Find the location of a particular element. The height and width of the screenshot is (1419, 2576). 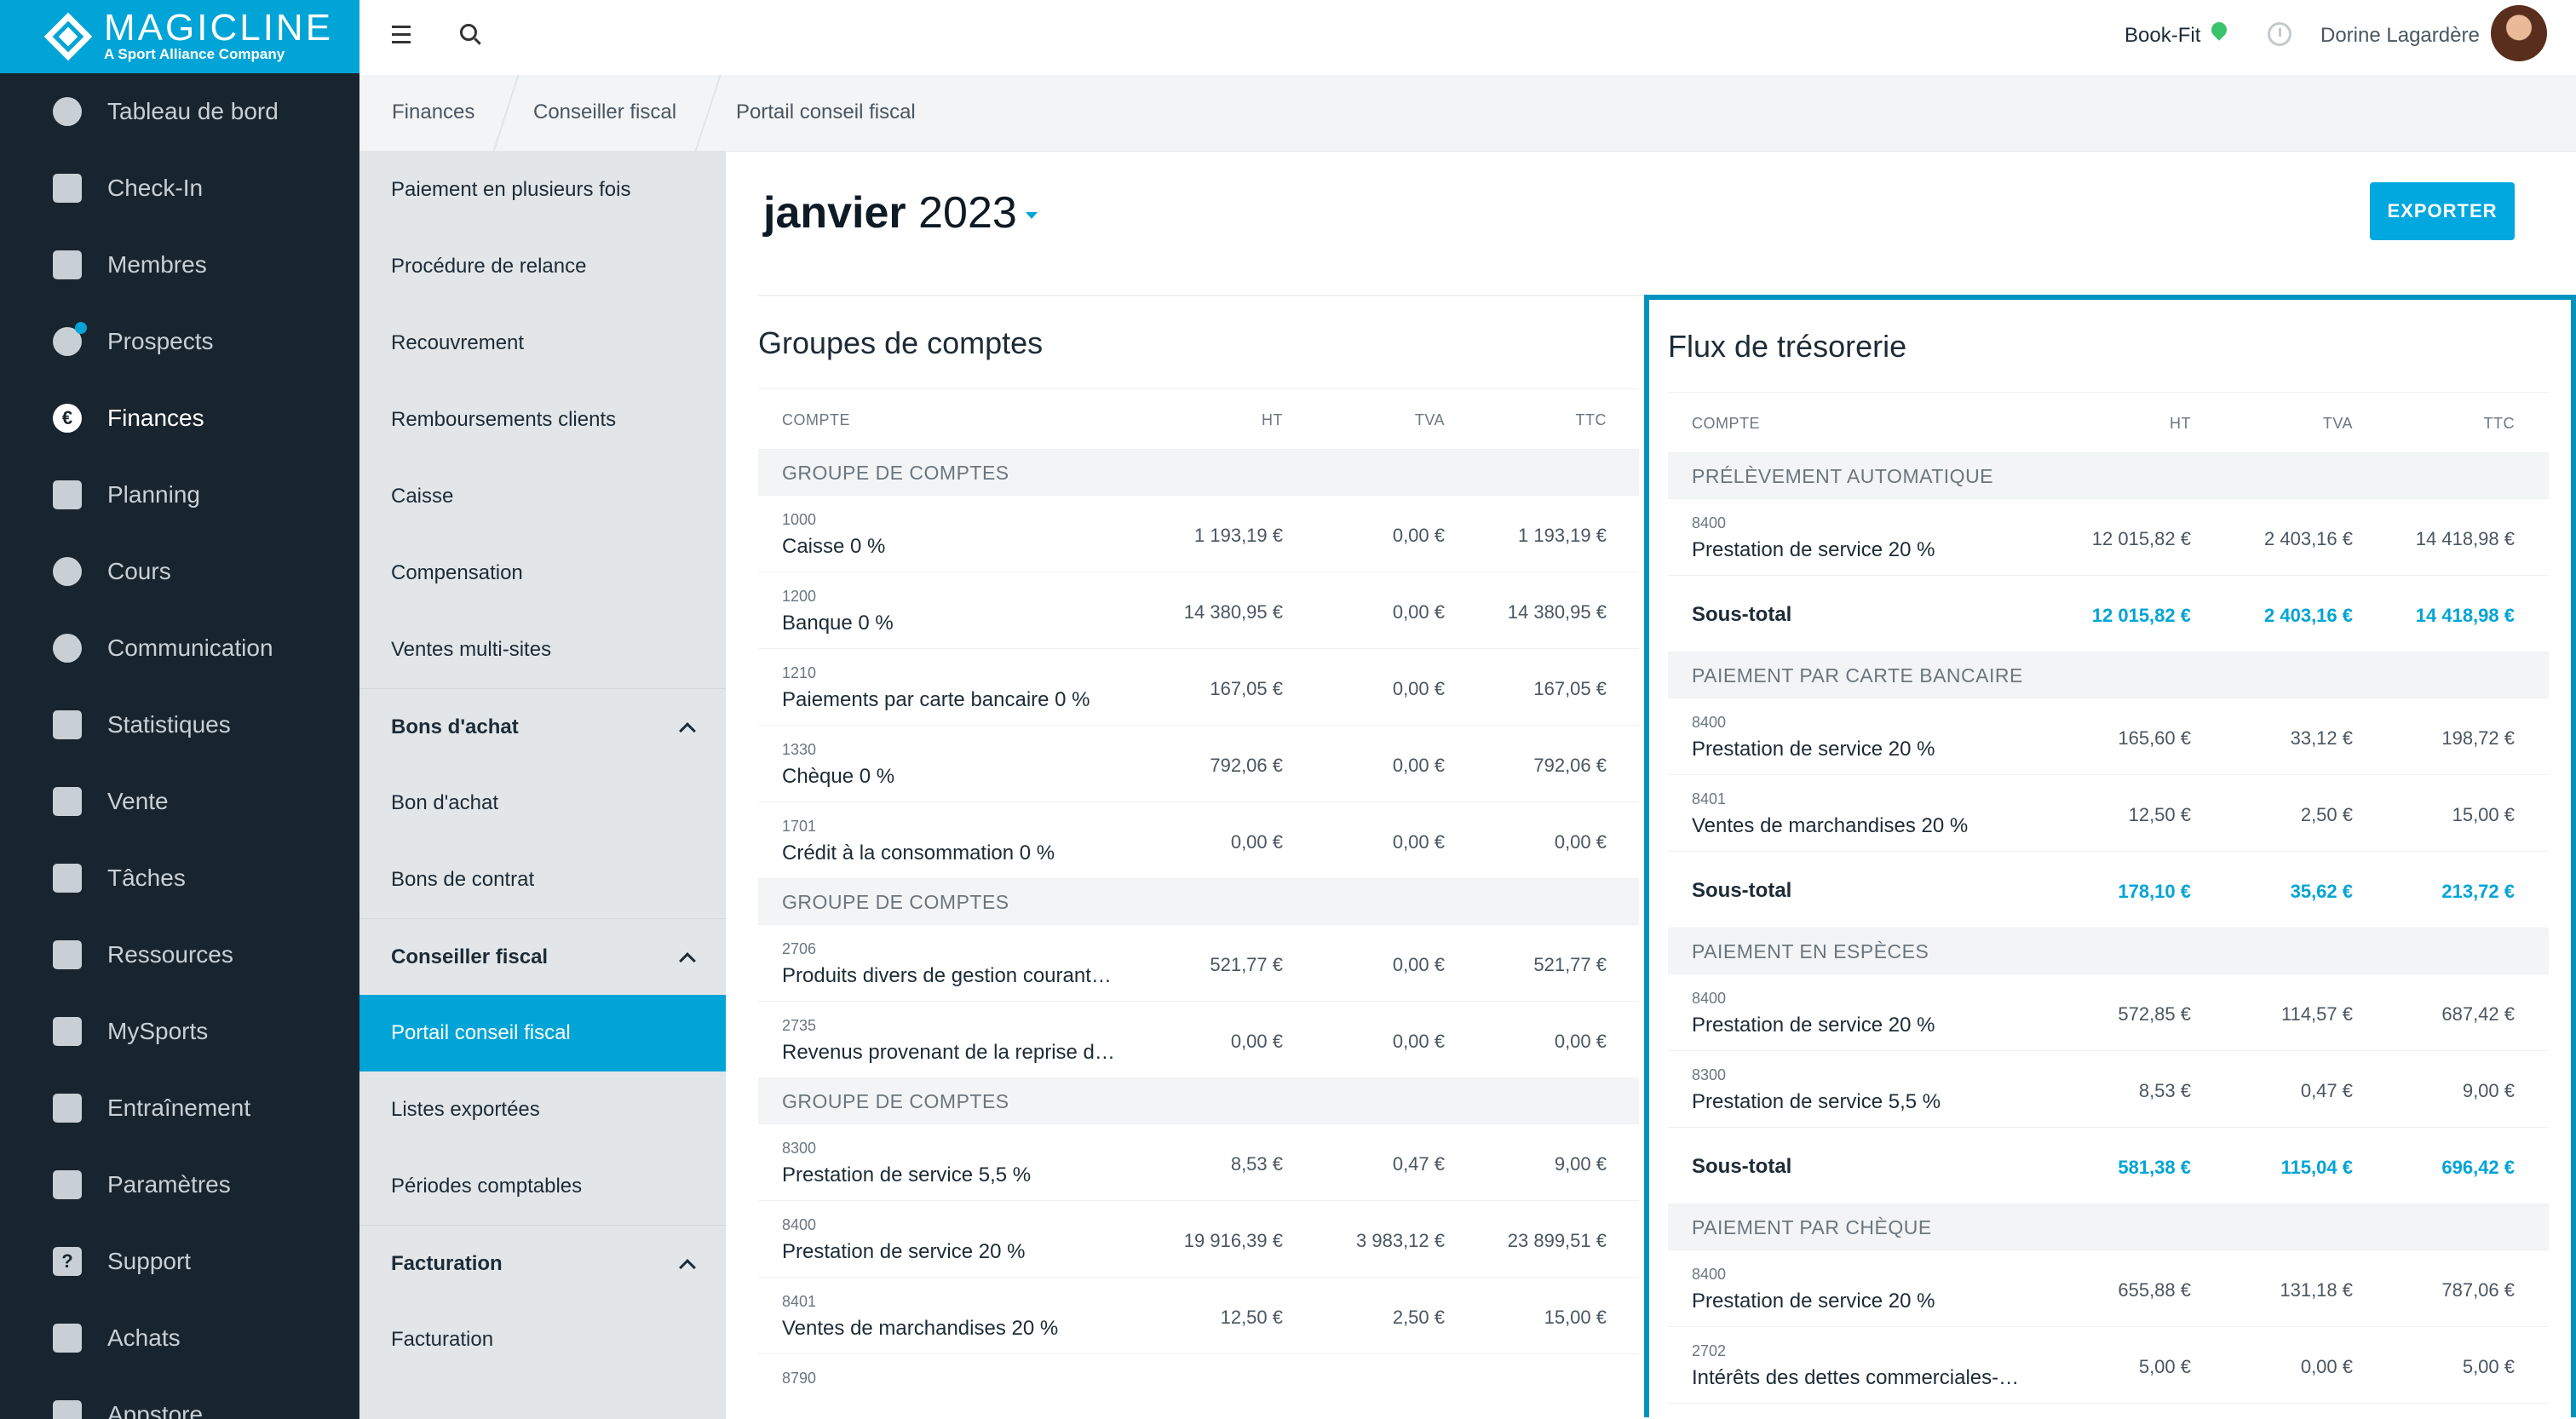

amount-ttc: 792,06 € is located at coordinates (1570, 766).